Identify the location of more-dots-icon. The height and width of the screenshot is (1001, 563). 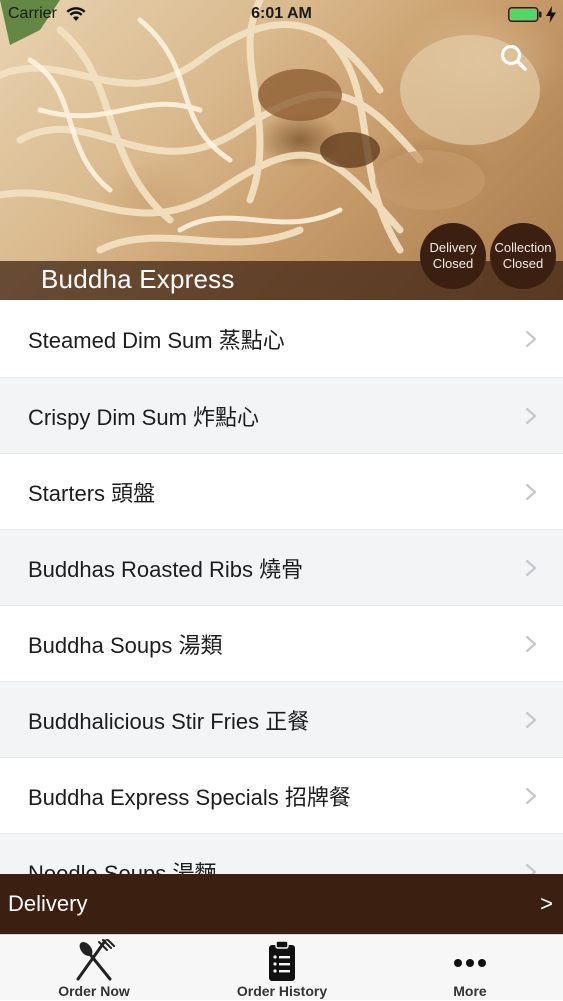
(470, 963).